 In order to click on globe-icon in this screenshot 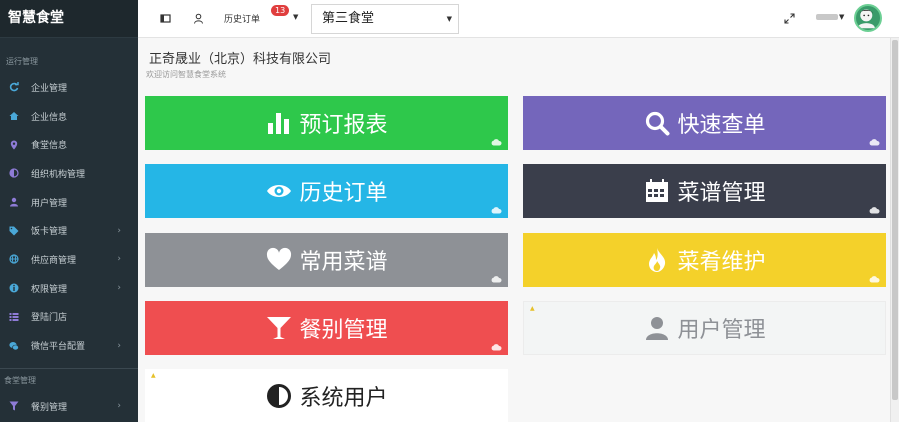, I will do `click(14, 259)`.